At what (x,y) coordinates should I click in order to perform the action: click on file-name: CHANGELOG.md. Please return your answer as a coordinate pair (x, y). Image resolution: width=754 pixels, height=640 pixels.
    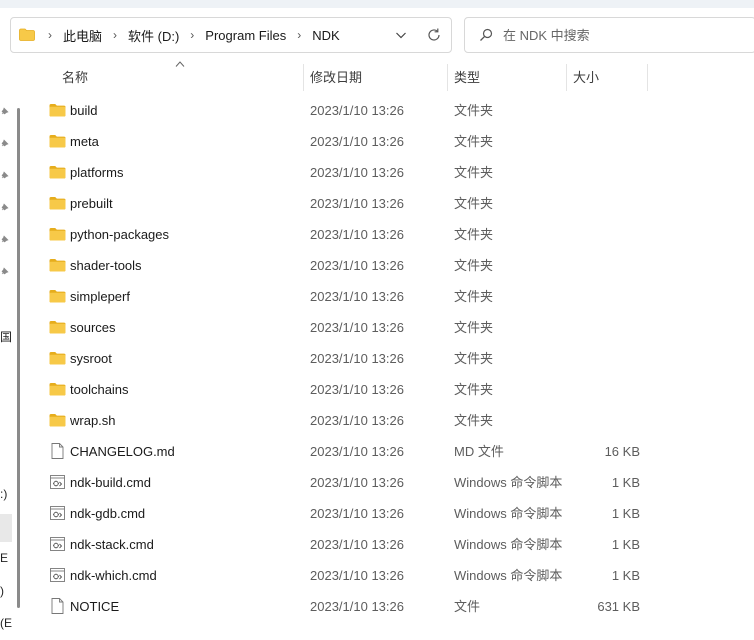
    Looking at the image, I should click on (122, 451).